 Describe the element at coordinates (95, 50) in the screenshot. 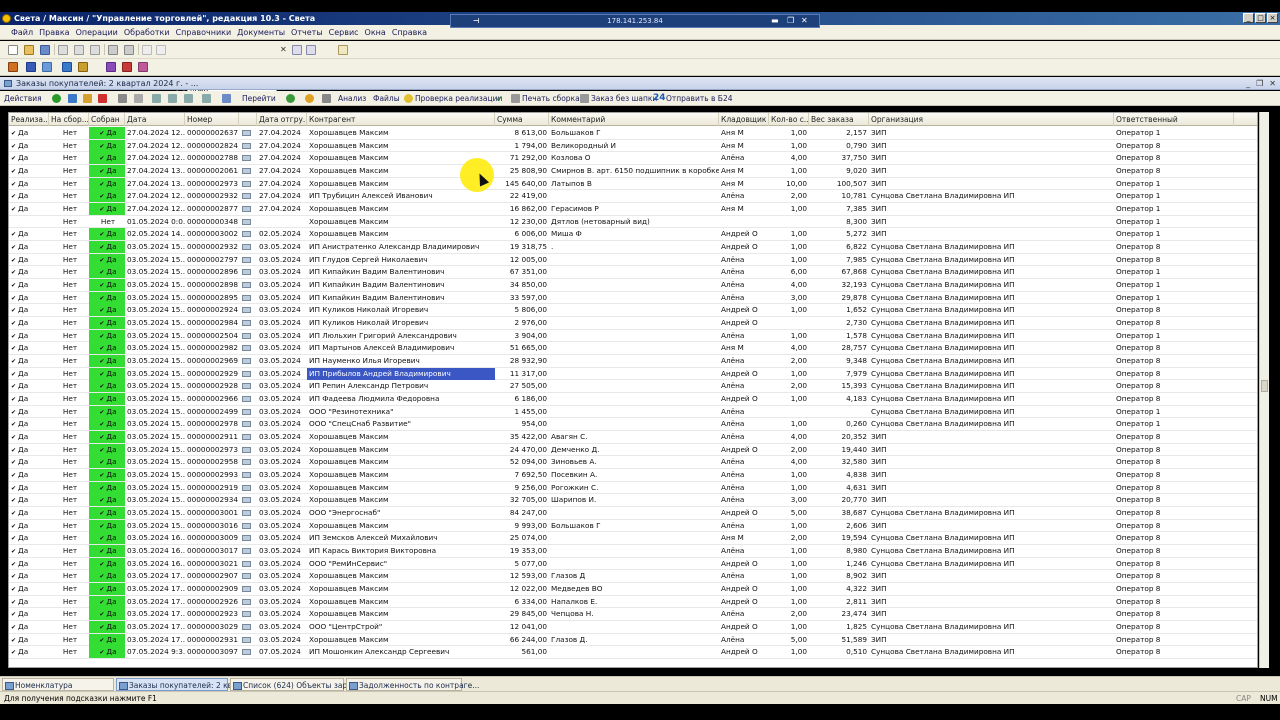

I see `paste-icon` at that location.